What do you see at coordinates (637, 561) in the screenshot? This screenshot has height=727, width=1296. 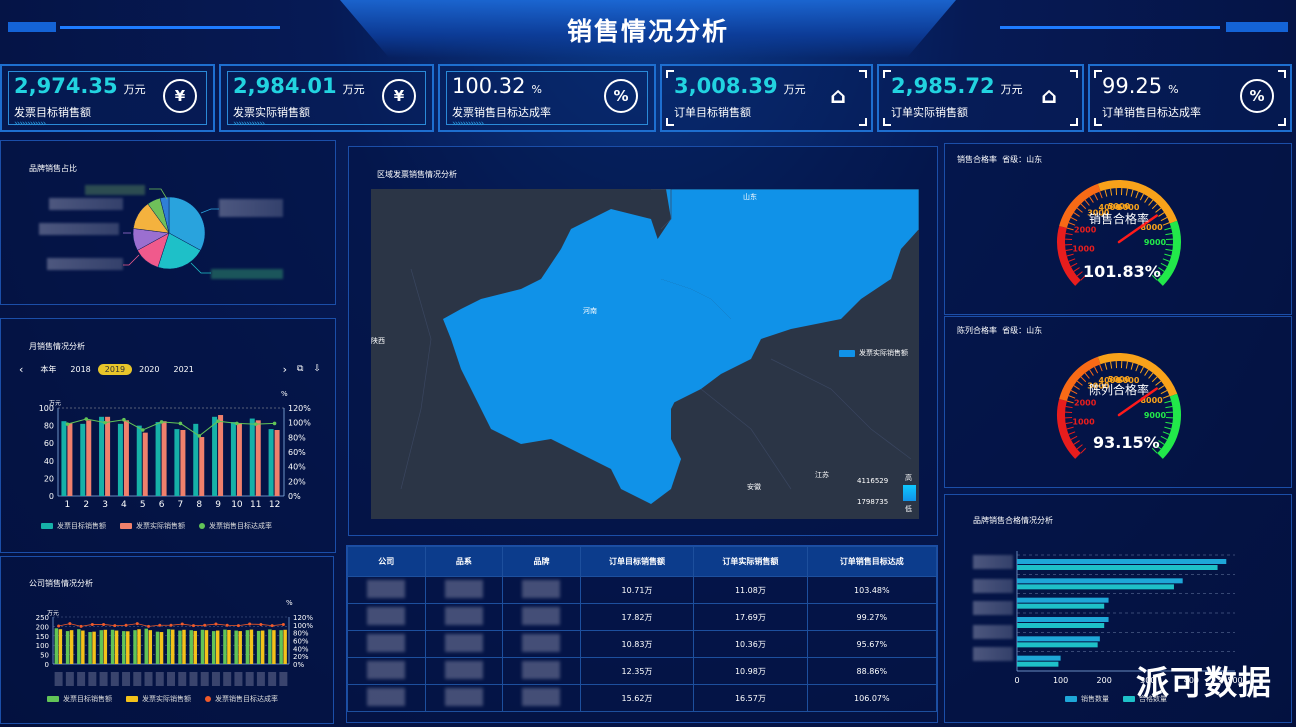 I see `table-header: 订单目标销售额` at bounding box center [637, 561].